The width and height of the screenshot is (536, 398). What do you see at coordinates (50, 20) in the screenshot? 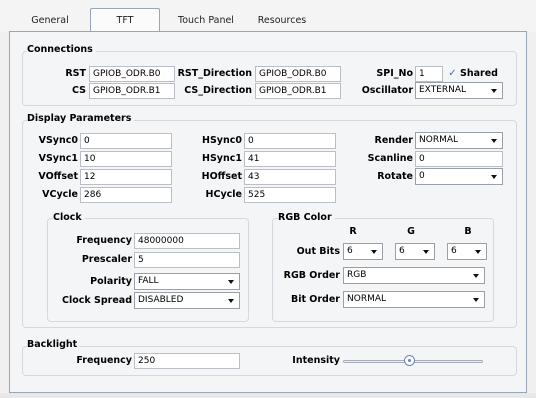
I see `tab-general: General` at bounding box center [50, 20].